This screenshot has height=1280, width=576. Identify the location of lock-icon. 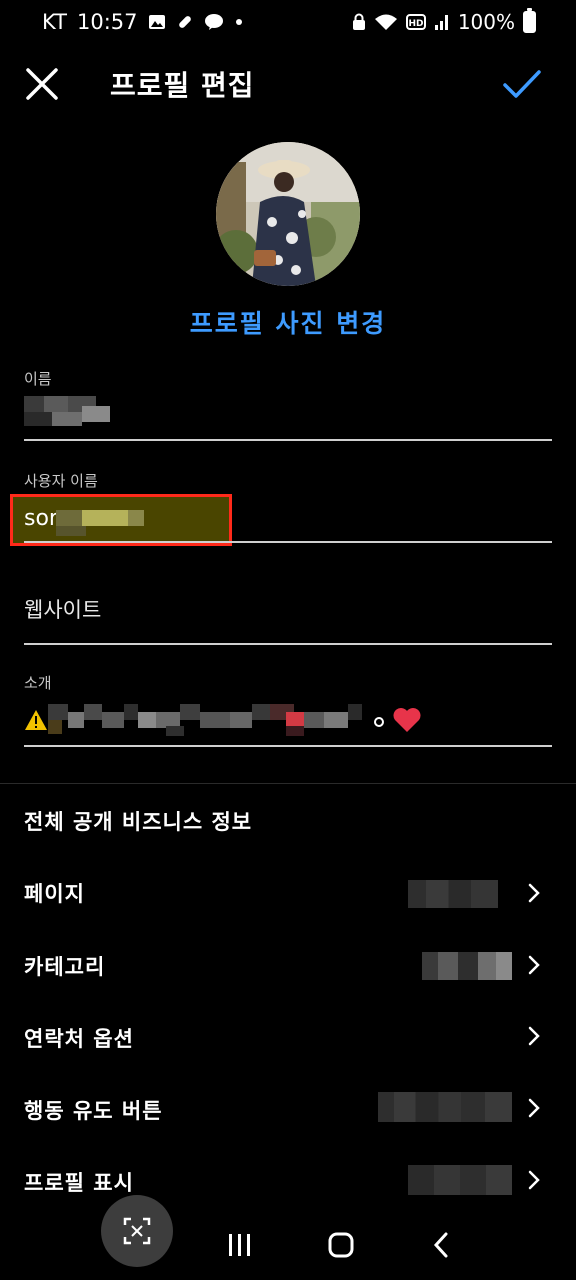
(358, 21).